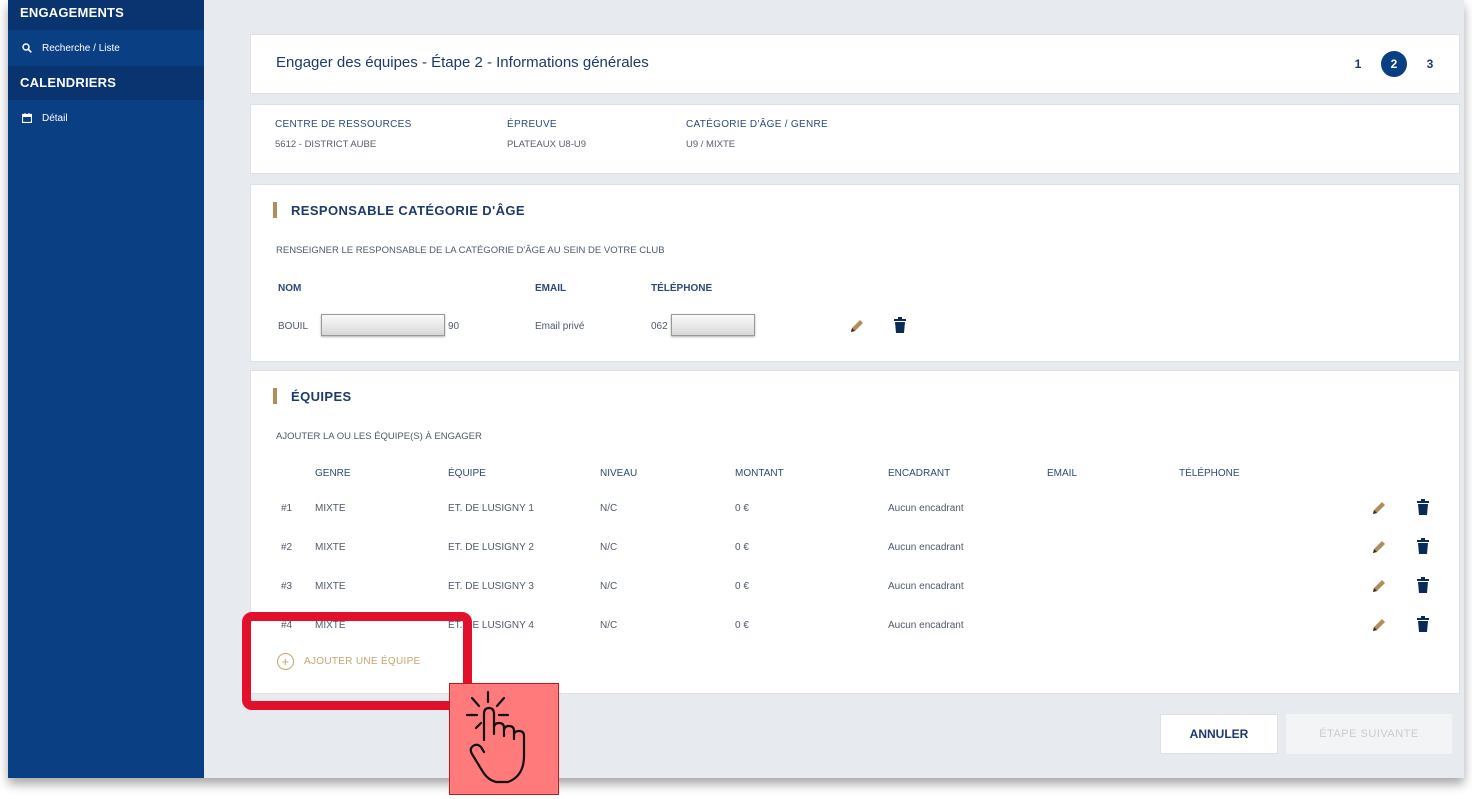  What do you see at coordinates (1062, 473) in the screenshot?
I see `col-header-email: EMAIL` at bounding box center [1062, 473].